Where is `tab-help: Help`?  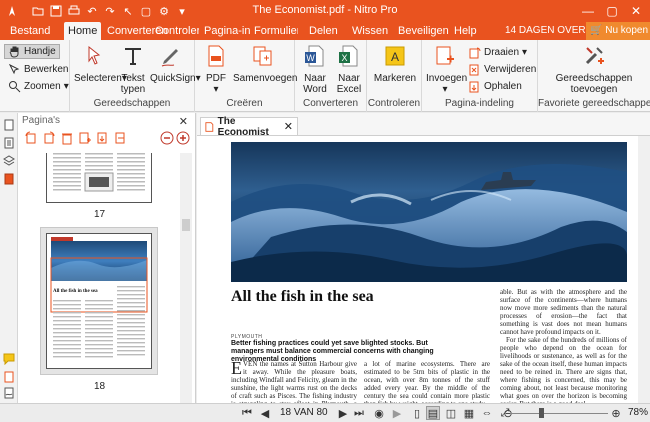
tab-help: Help is located at coordinates (465, 31).